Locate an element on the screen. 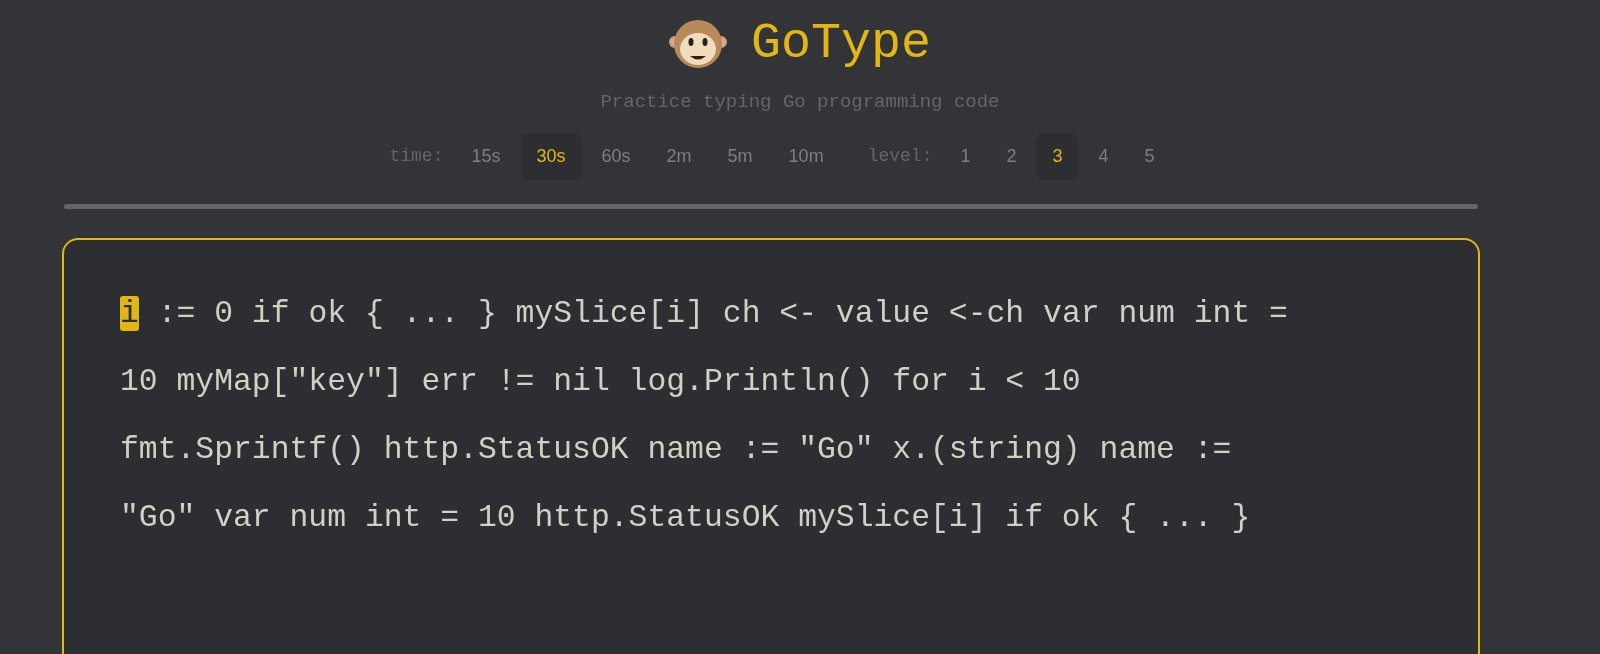 Image resolution: width=1600 pixels, height=654 pixels. level-option: 4 is located at coordinates (1103, 156).